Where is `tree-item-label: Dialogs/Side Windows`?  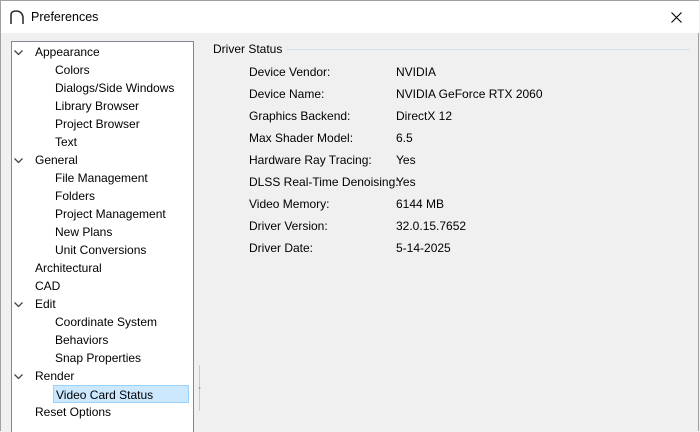 tree-item-label: Dialogs/Side Windows is located at coordinates (115, 88).